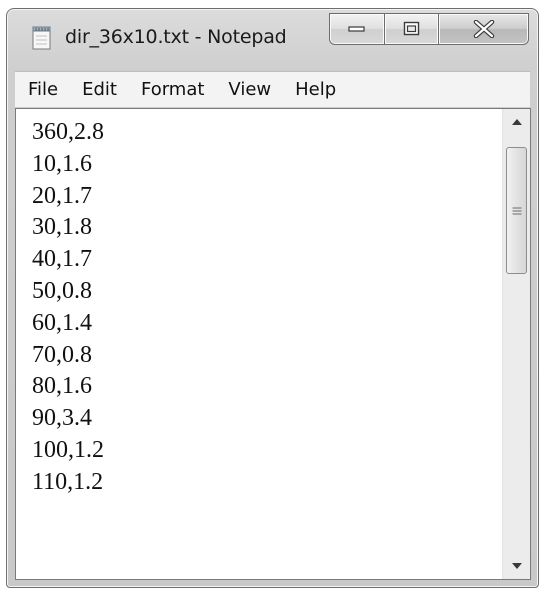 This screenshot has height=594, width=546. I want to click on menu-edit: Edit, so click(99, 90).